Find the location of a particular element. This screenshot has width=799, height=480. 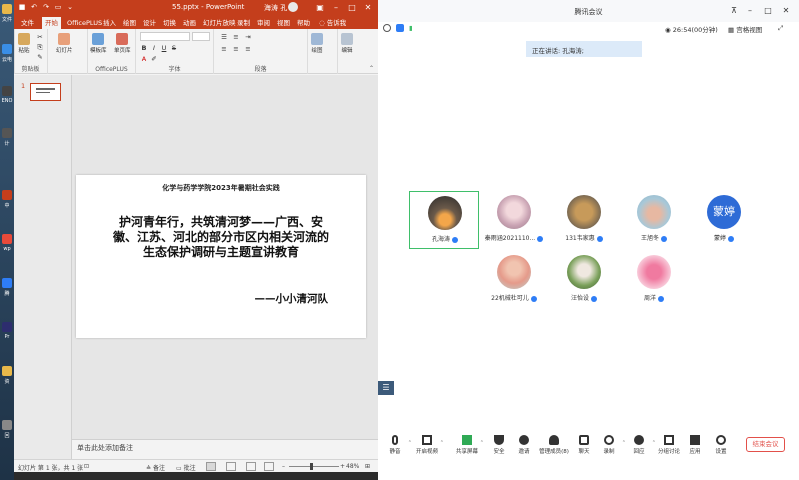

tell-me-search: ◌ 告诉我 is located at coordinates (332, 23).